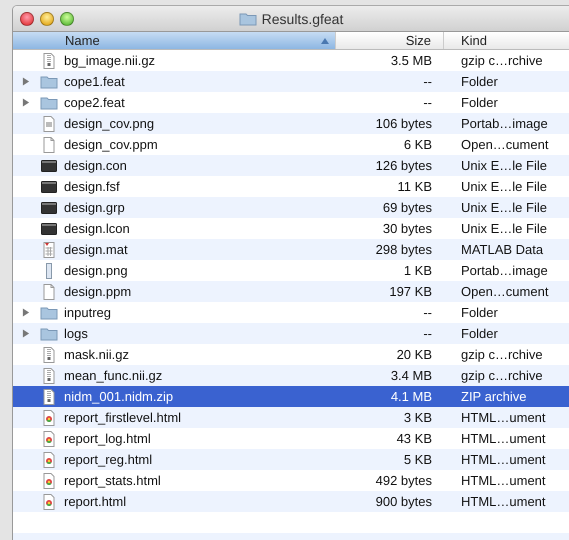 This screenshot has width=569, height=540. I want to click on file-name: design.png, so click(96, 270).